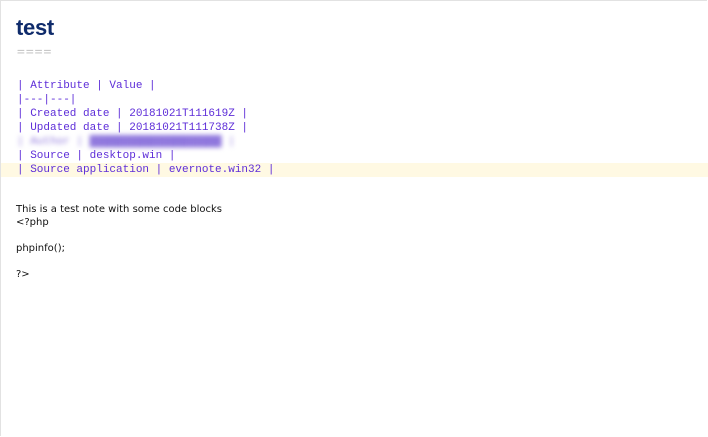 This screenshot has width=708, height=437. I want to click on body-line: <?php, so click(32, 222).